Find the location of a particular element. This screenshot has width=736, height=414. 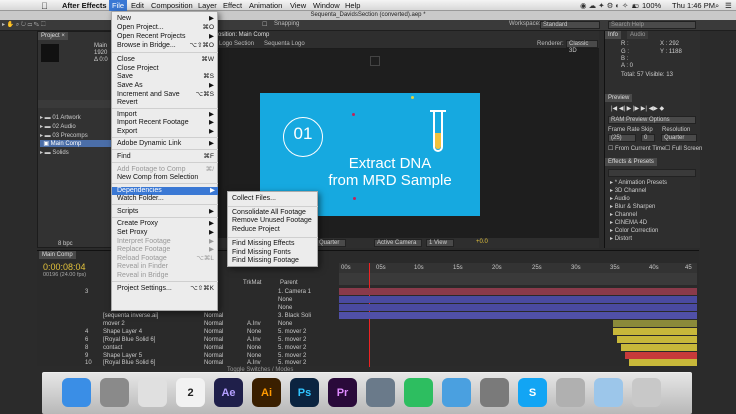

frame-rate-select: (25) is located at coordinates (622, 138).